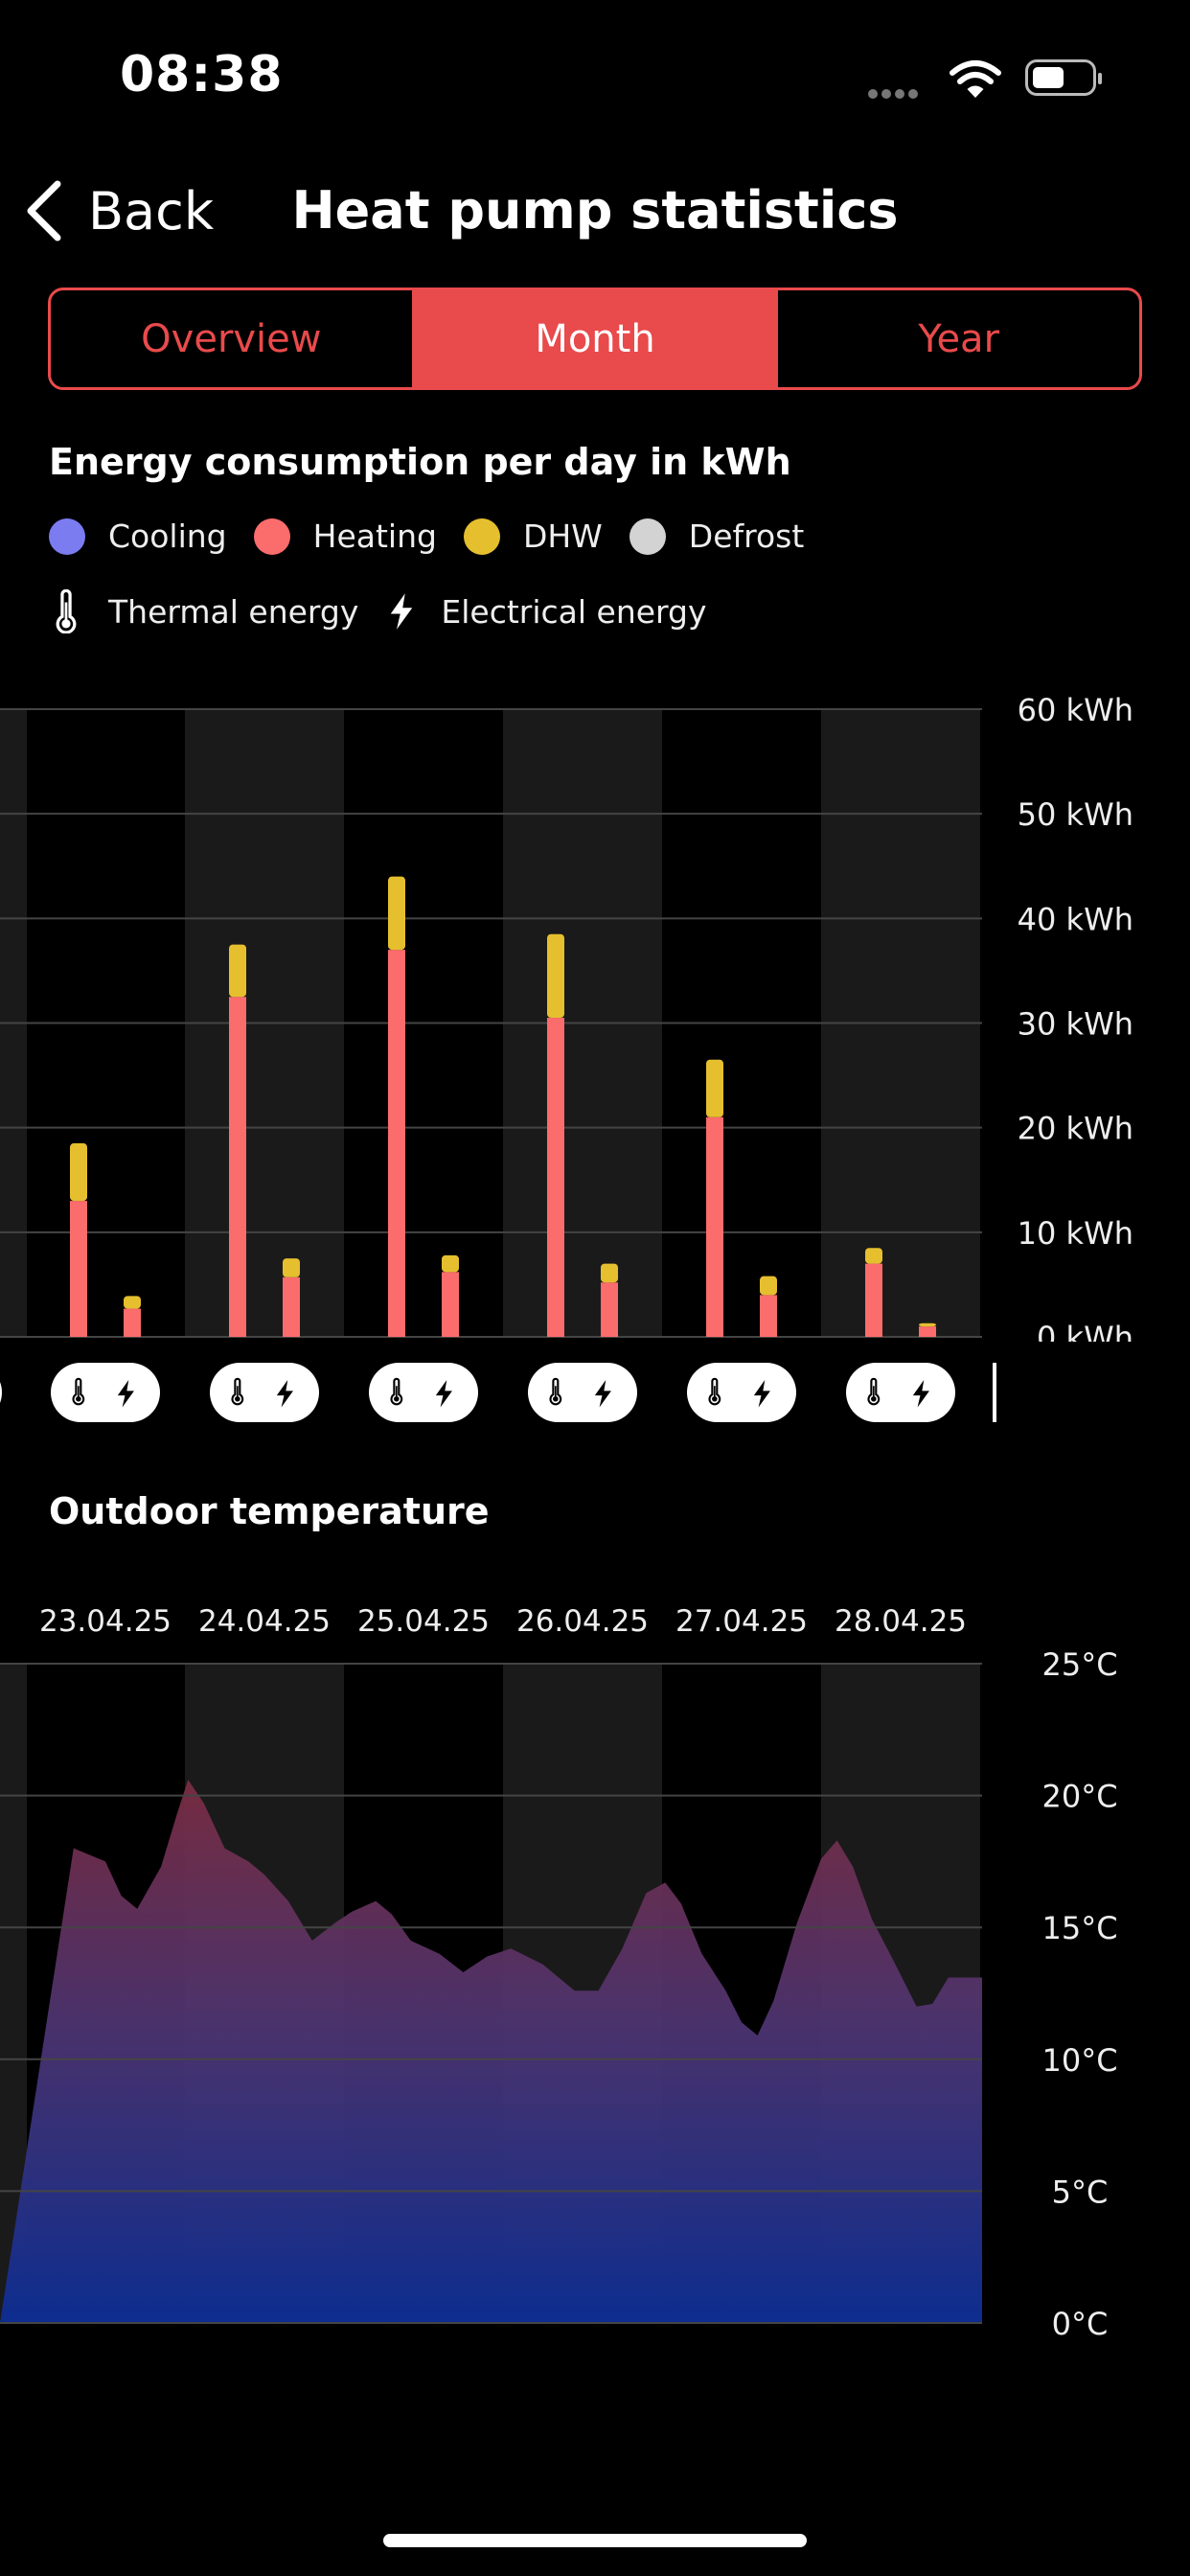 The image size is (1190, 2576). I want to click on x-tick-label: 24.04.25, so click(264, 1621).